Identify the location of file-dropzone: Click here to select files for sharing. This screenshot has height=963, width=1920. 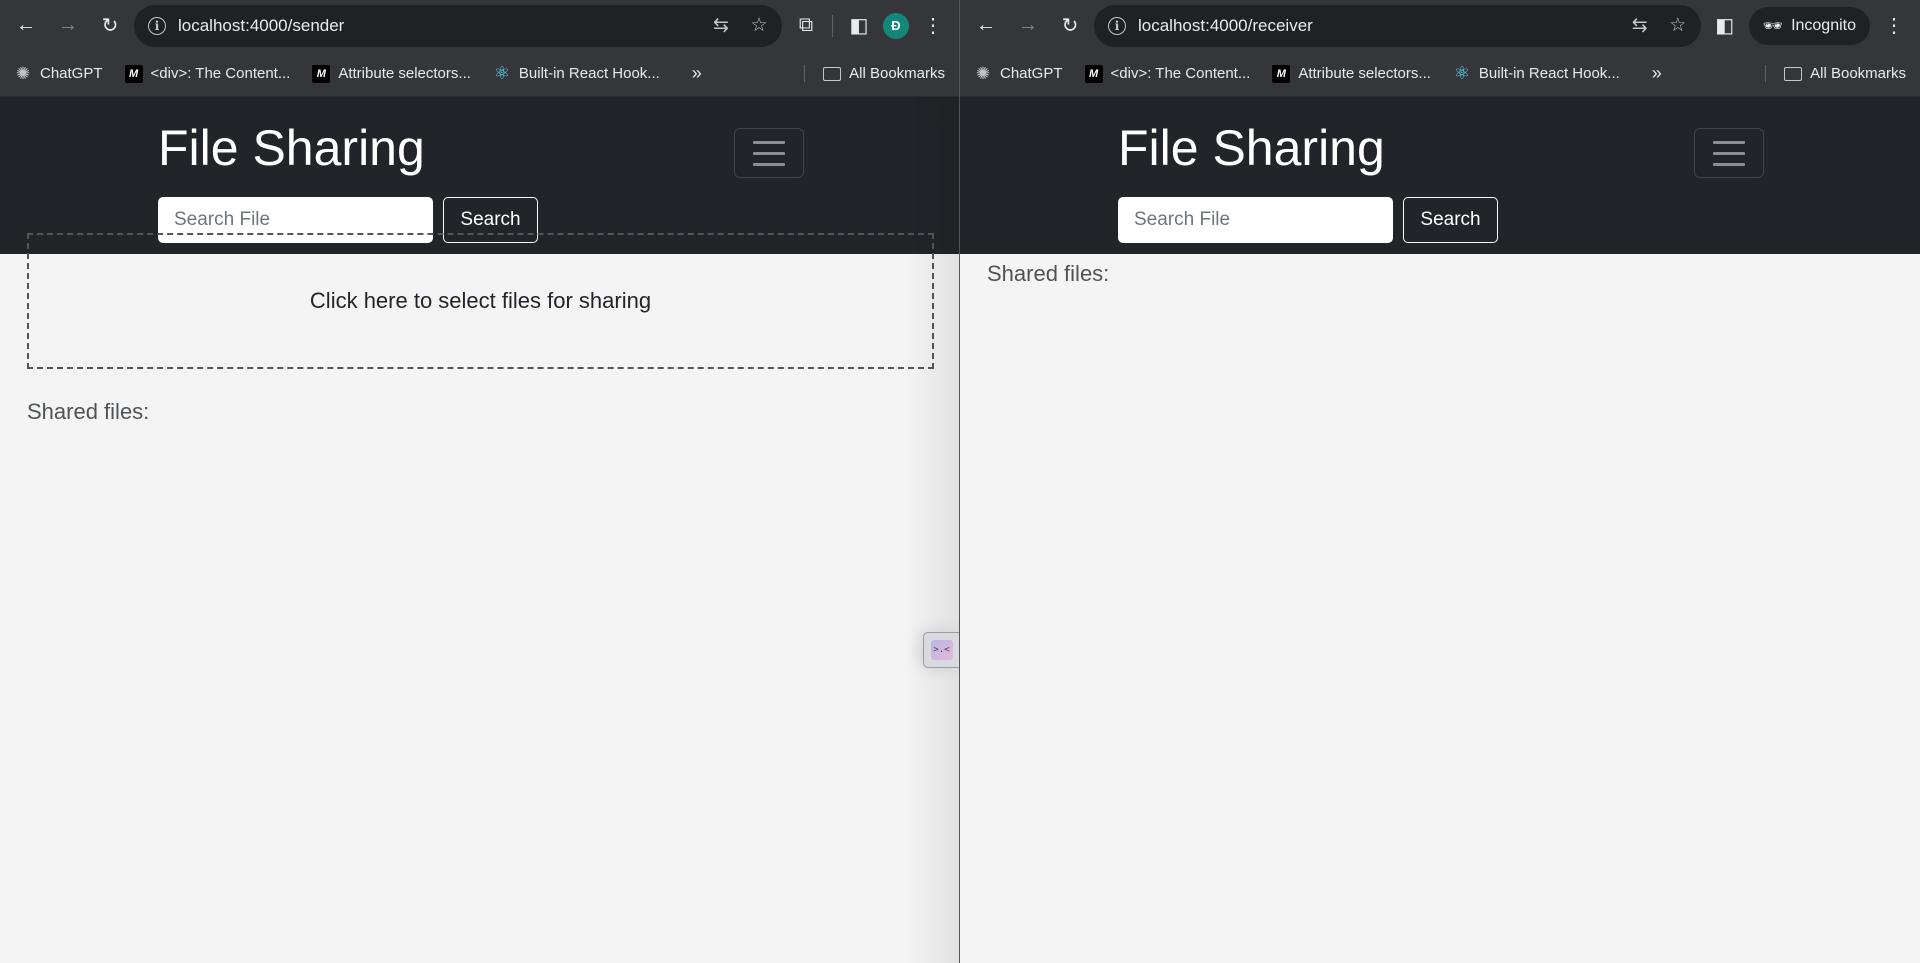
(480, 301).